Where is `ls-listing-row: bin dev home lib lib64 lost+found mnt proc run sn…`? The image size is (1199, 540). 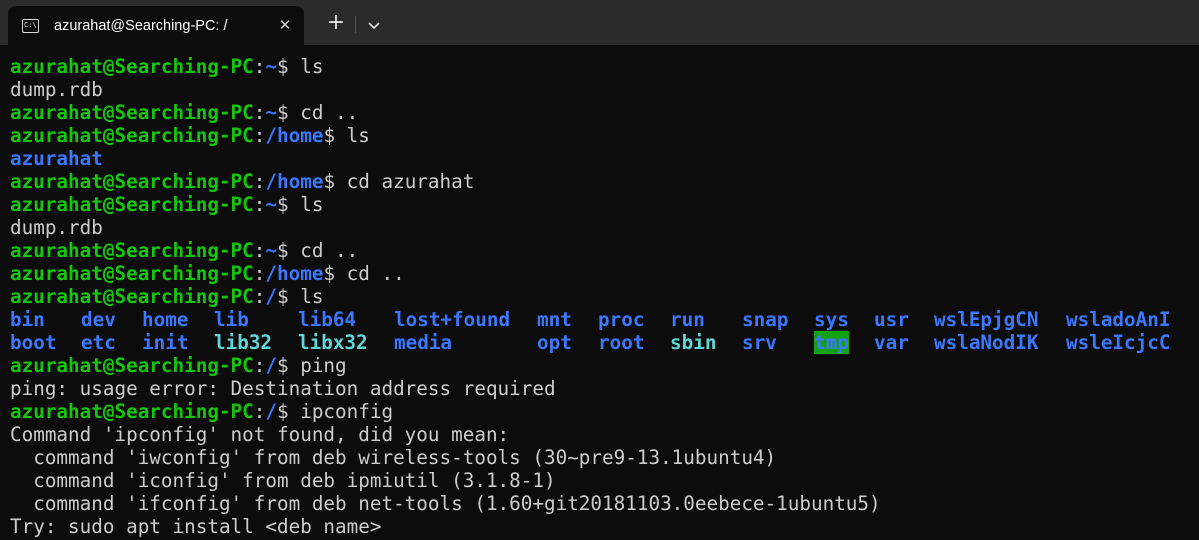
ls-listing-row: bin dev home lib lib64 lost+found mnt proc run sn… is located at coordinates (604, 319).